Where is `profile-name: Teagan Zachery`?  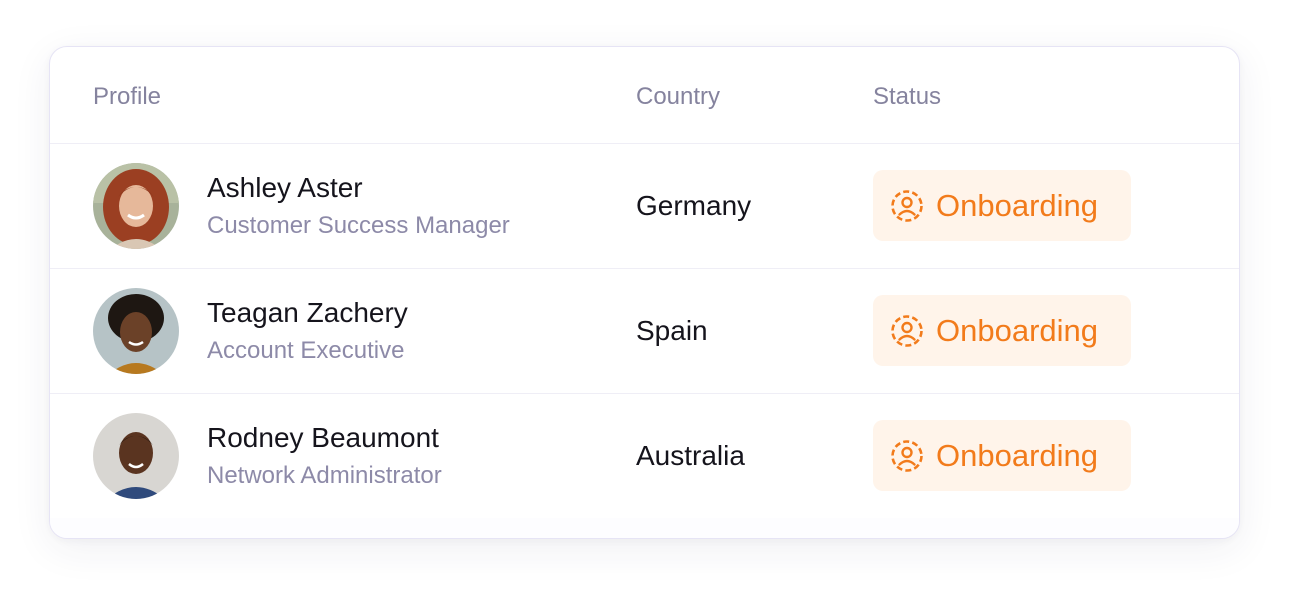
profile-name: Teagan Zachery is located at coordinates (307, 313).